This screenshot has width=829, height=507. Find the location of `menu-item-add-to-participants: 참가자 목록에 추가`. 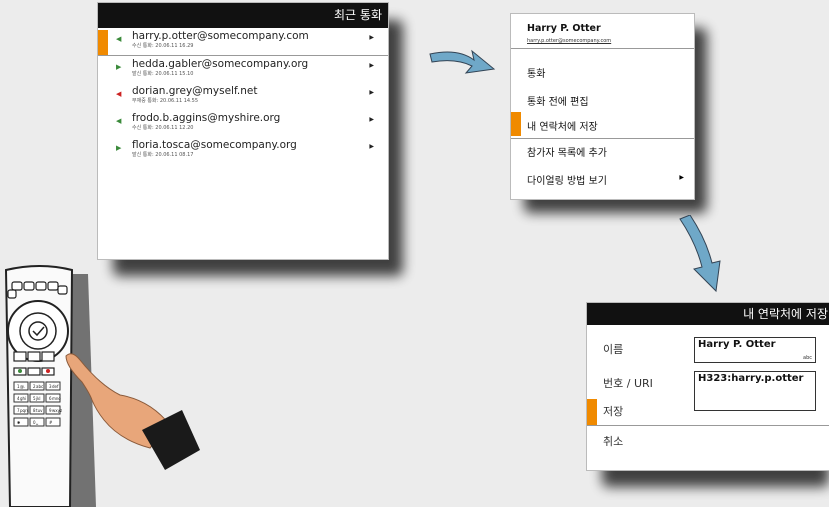

menu-item-add-to-participants: 참가자 목록에 추가 is located at coordinates (567, 151).